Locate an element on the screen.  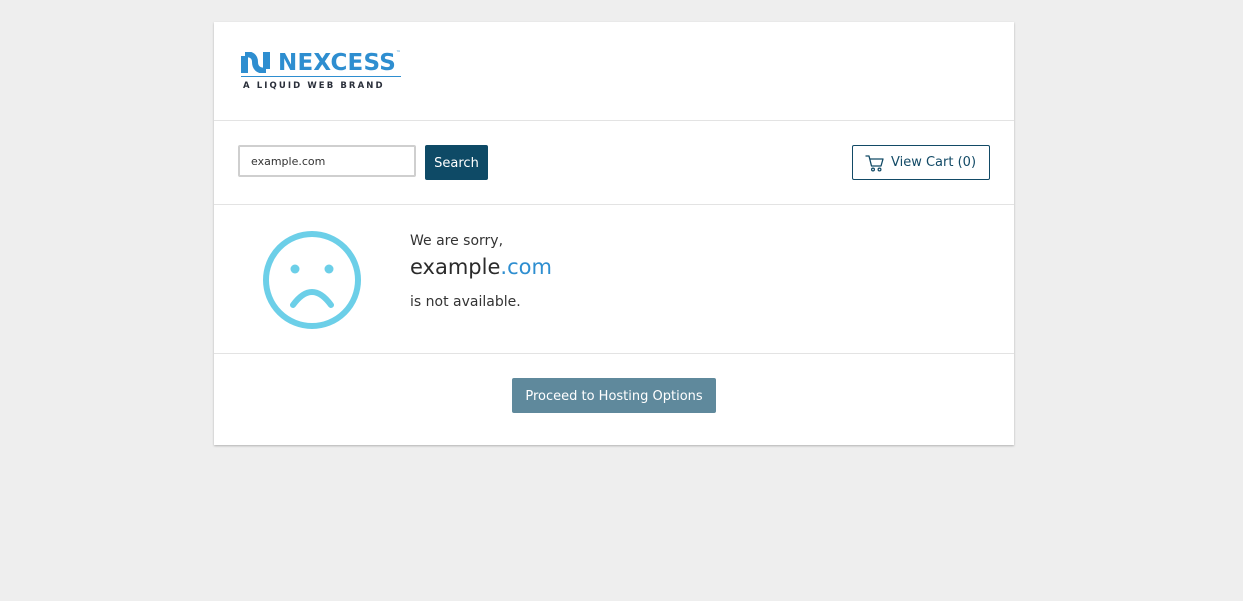
sad-face-icon is located at coordinates (312, 280).